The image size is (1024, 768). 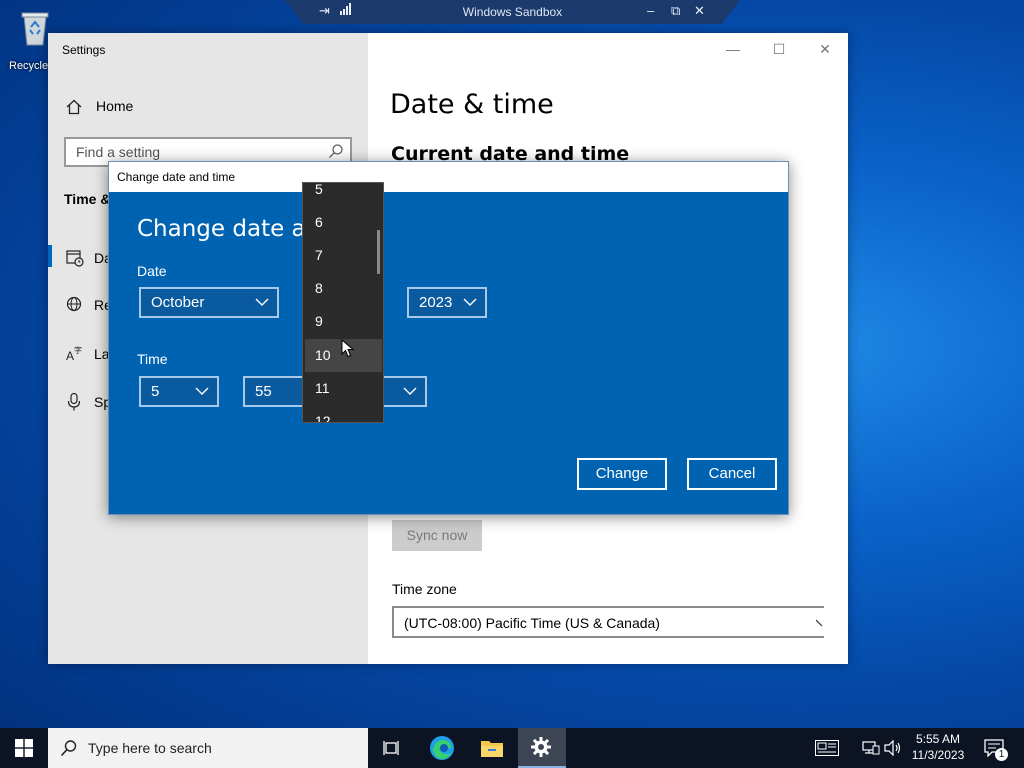 I want to click on language-icon: A 字, so click(x=74, y=354).